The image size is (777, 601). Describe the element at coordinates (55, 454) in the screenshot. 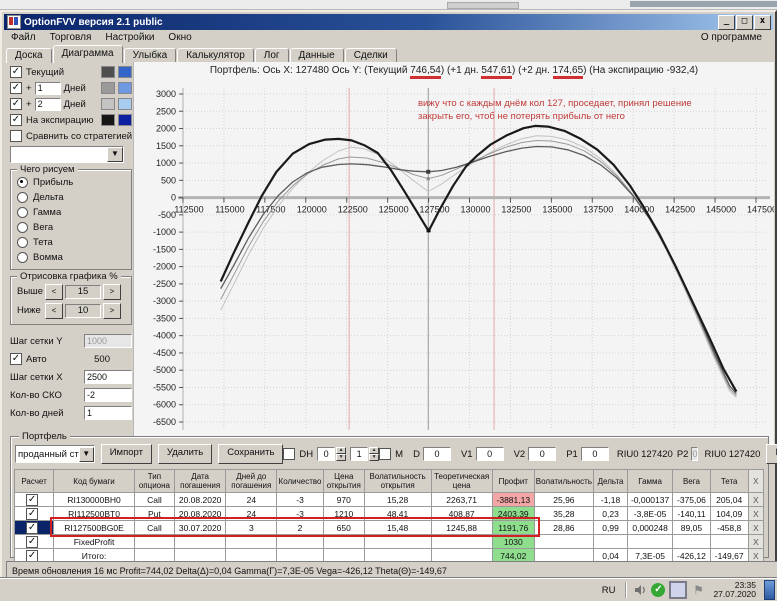

I see `preset-dropdown: проданный ст ▼` at that location.